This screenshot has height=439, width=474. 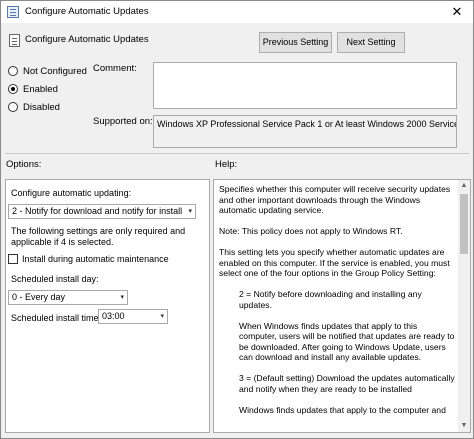 I want to click on maintenance-option: Install during automatic maintenance, so click(x=88, y=259).